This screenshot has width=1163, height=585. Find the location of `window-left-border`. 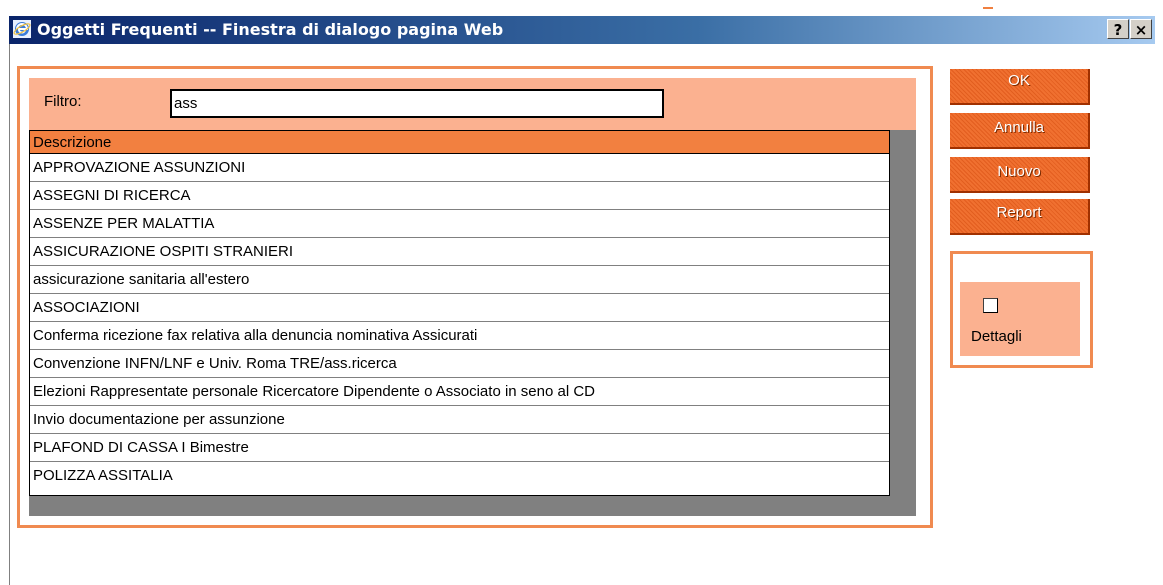

window-left-border is located at coordinates (9, 314).